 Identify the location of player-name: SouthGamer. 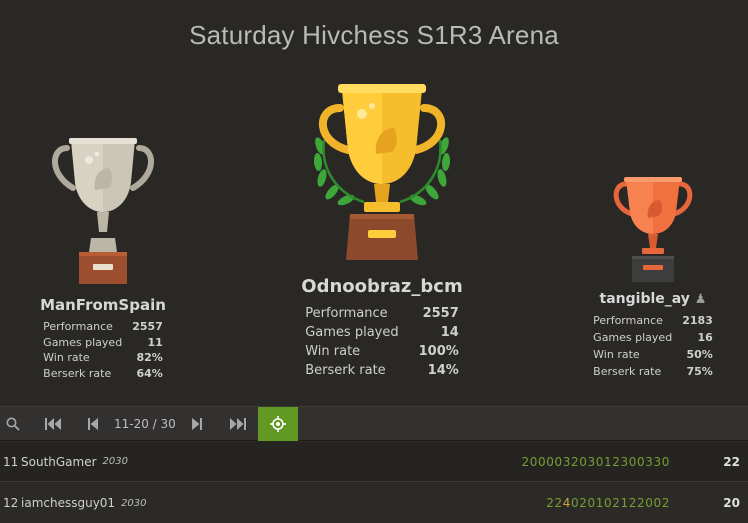
(59, 462).